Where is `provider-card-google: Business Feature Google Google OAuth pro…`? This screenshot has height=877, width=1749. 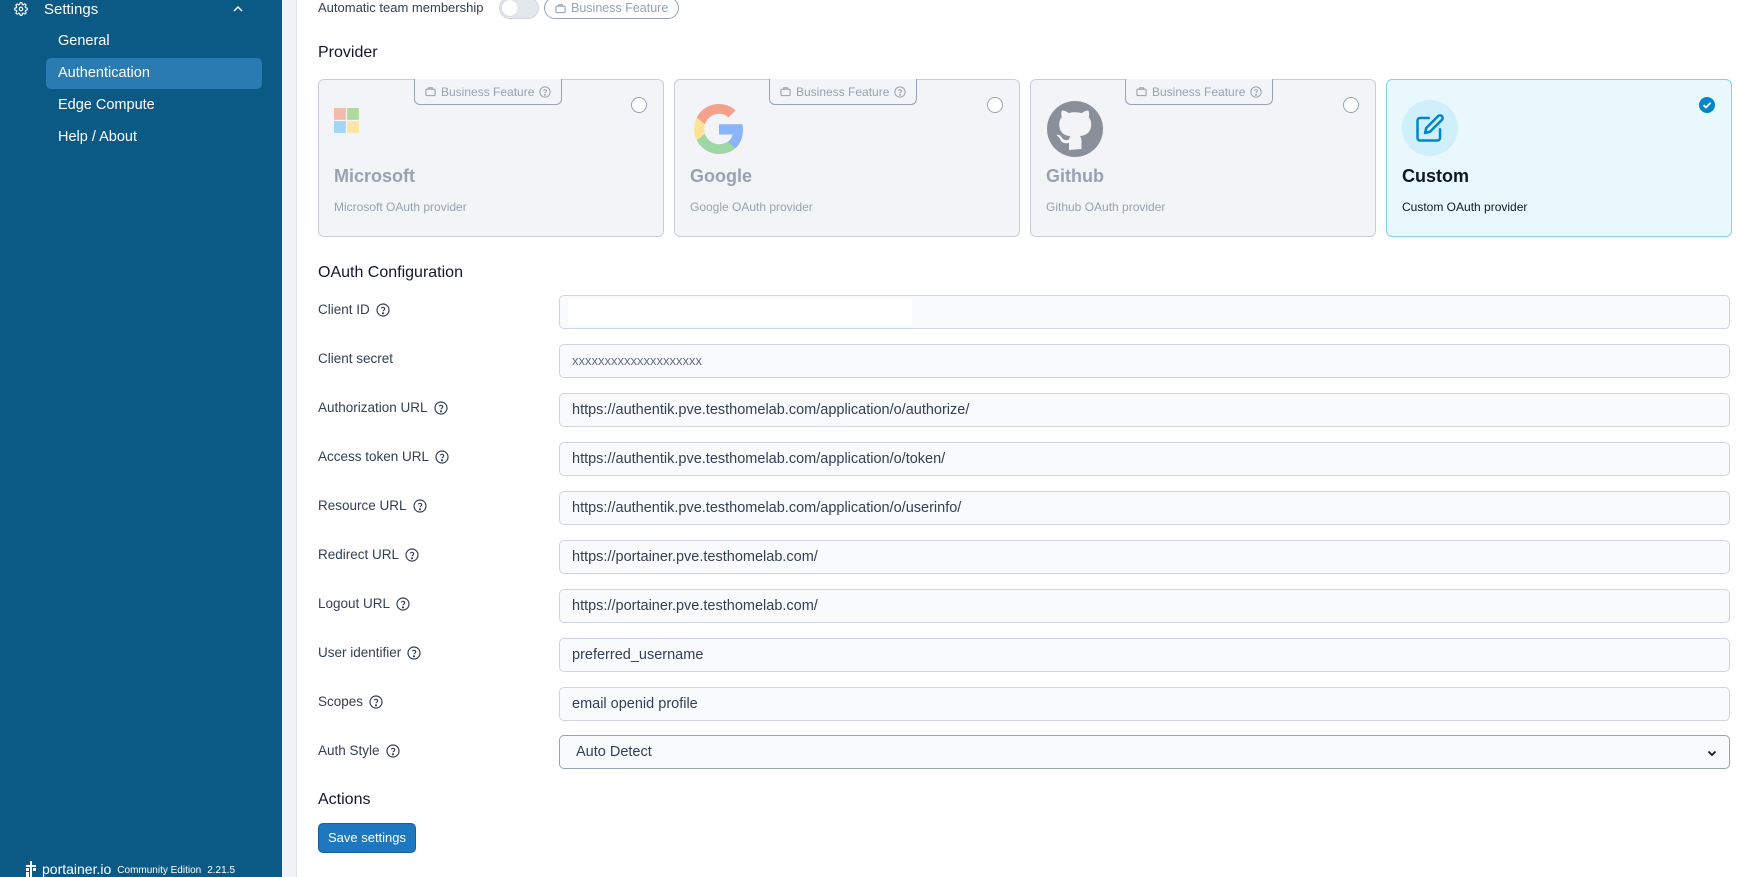 provider-card-google: Business Feature Google Google OAuth pro… is located at coordinates (847, 158).